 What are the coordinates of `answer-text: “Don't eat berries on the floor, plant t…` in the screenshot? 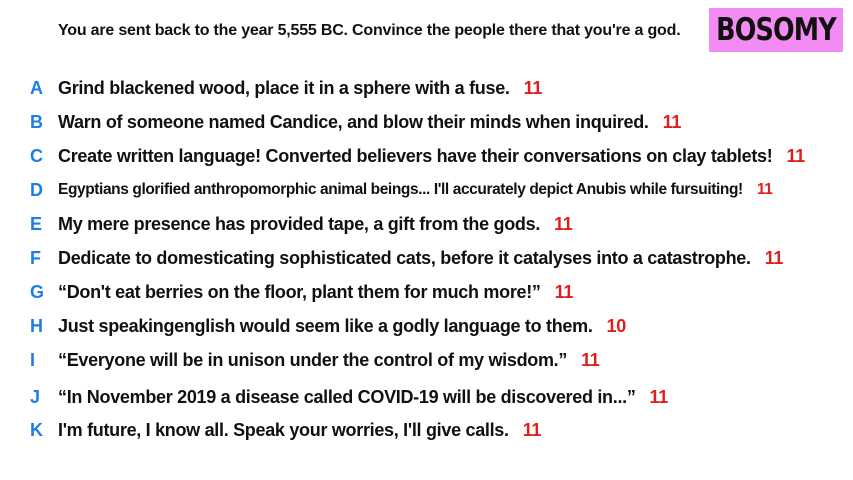 It's located at (316, 291).